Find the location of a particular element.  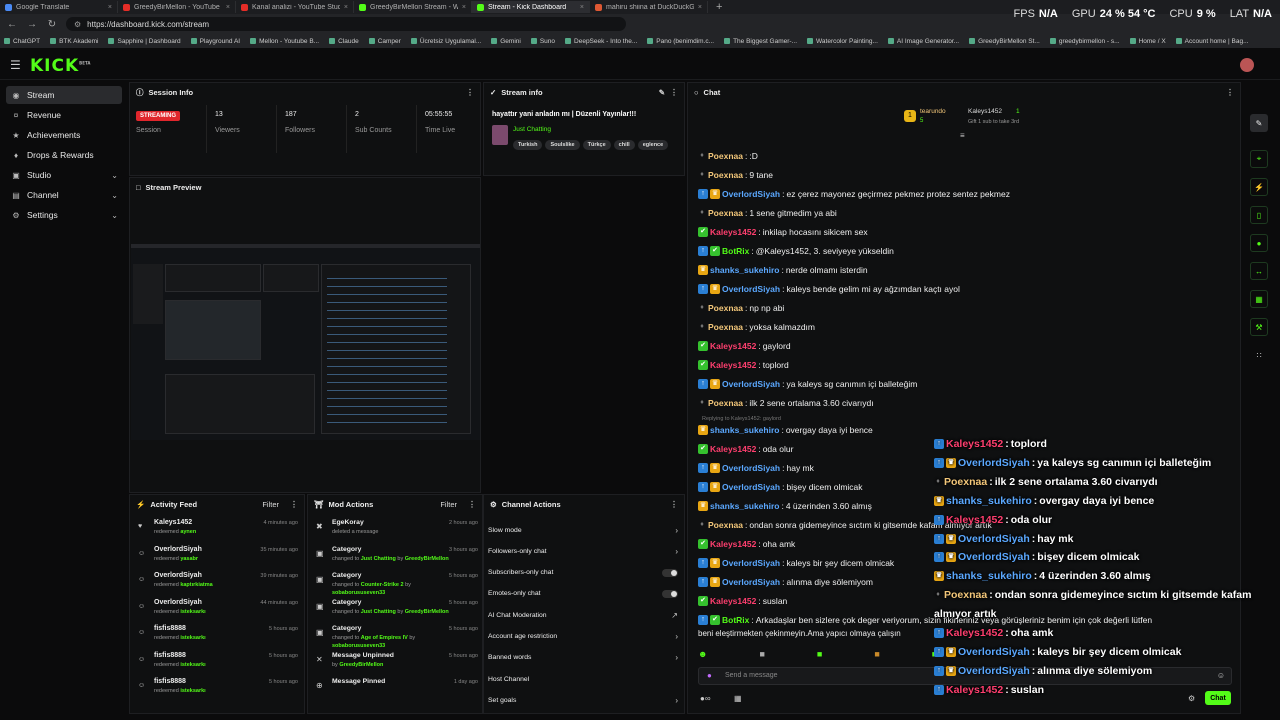

chat-message: ✔ Kaleys1452: gaylord is located at coordinates (744, 346).